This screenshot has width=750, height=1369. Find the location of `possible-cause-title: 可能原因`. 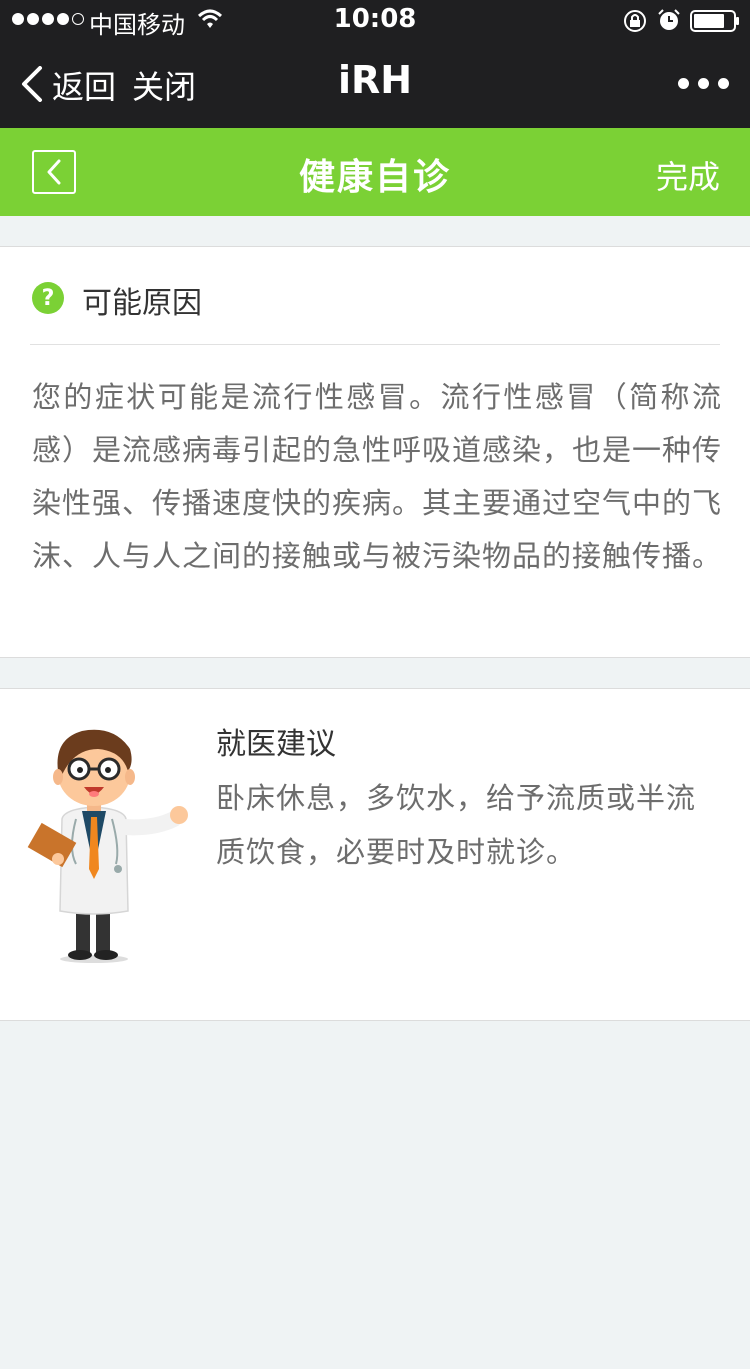

possible-cause-title: 可能原因 is located at coordinates (142, 303).